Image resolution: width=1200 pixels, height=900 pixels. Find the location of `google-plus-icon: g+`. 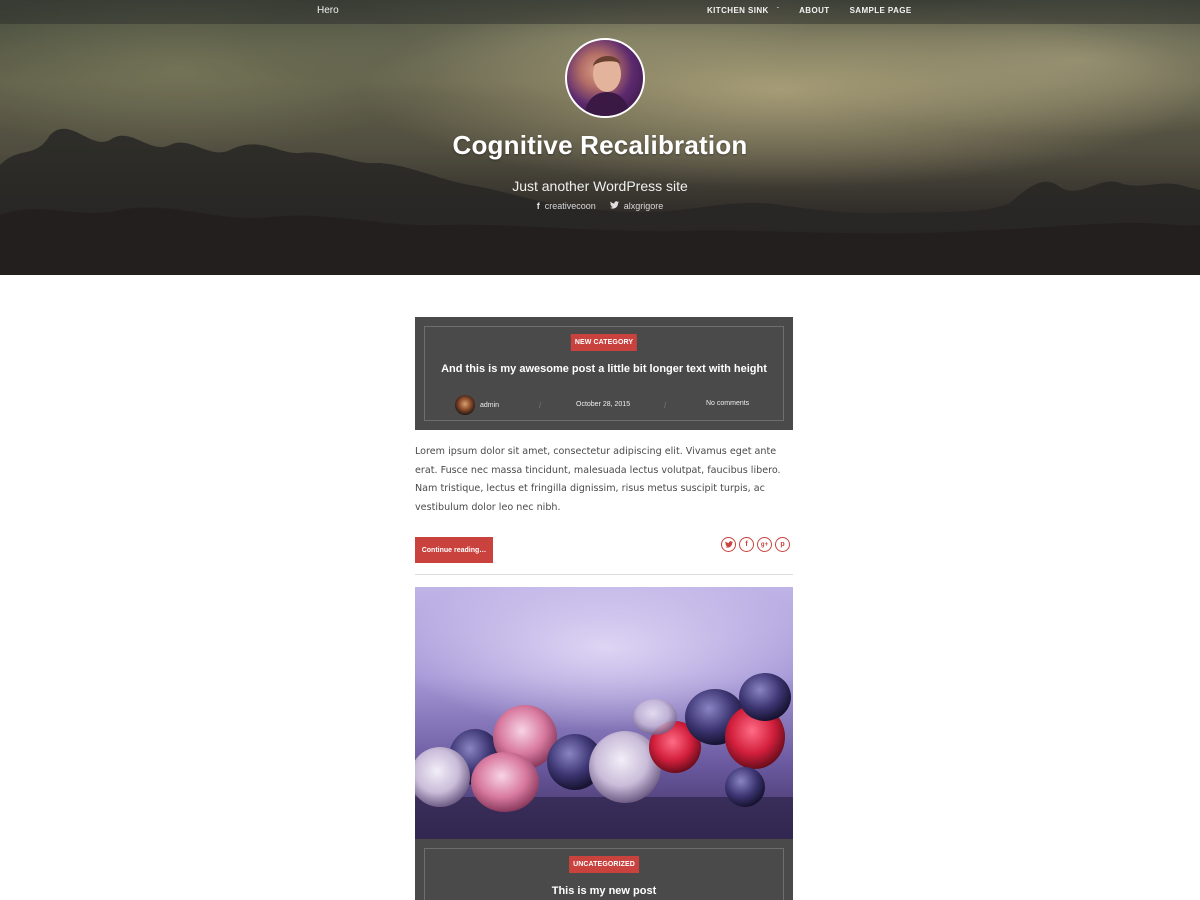

google-plus-icon: g+ is located at coordinates (764, 544).